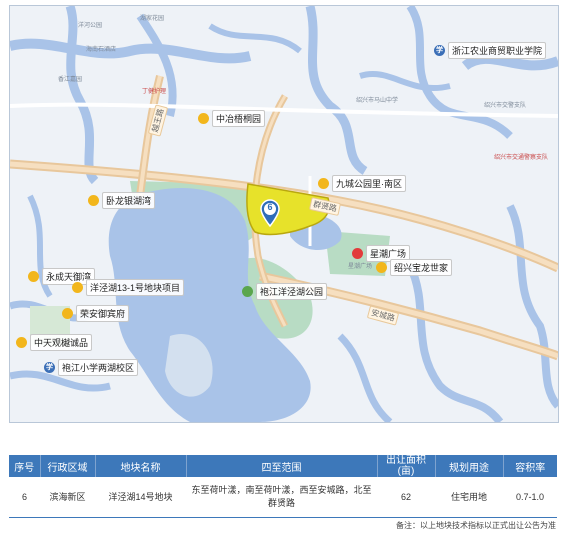  Describe the element at coordinates (25, 466) in the screenshot. I see `col-header-seq: 序号` at that location.